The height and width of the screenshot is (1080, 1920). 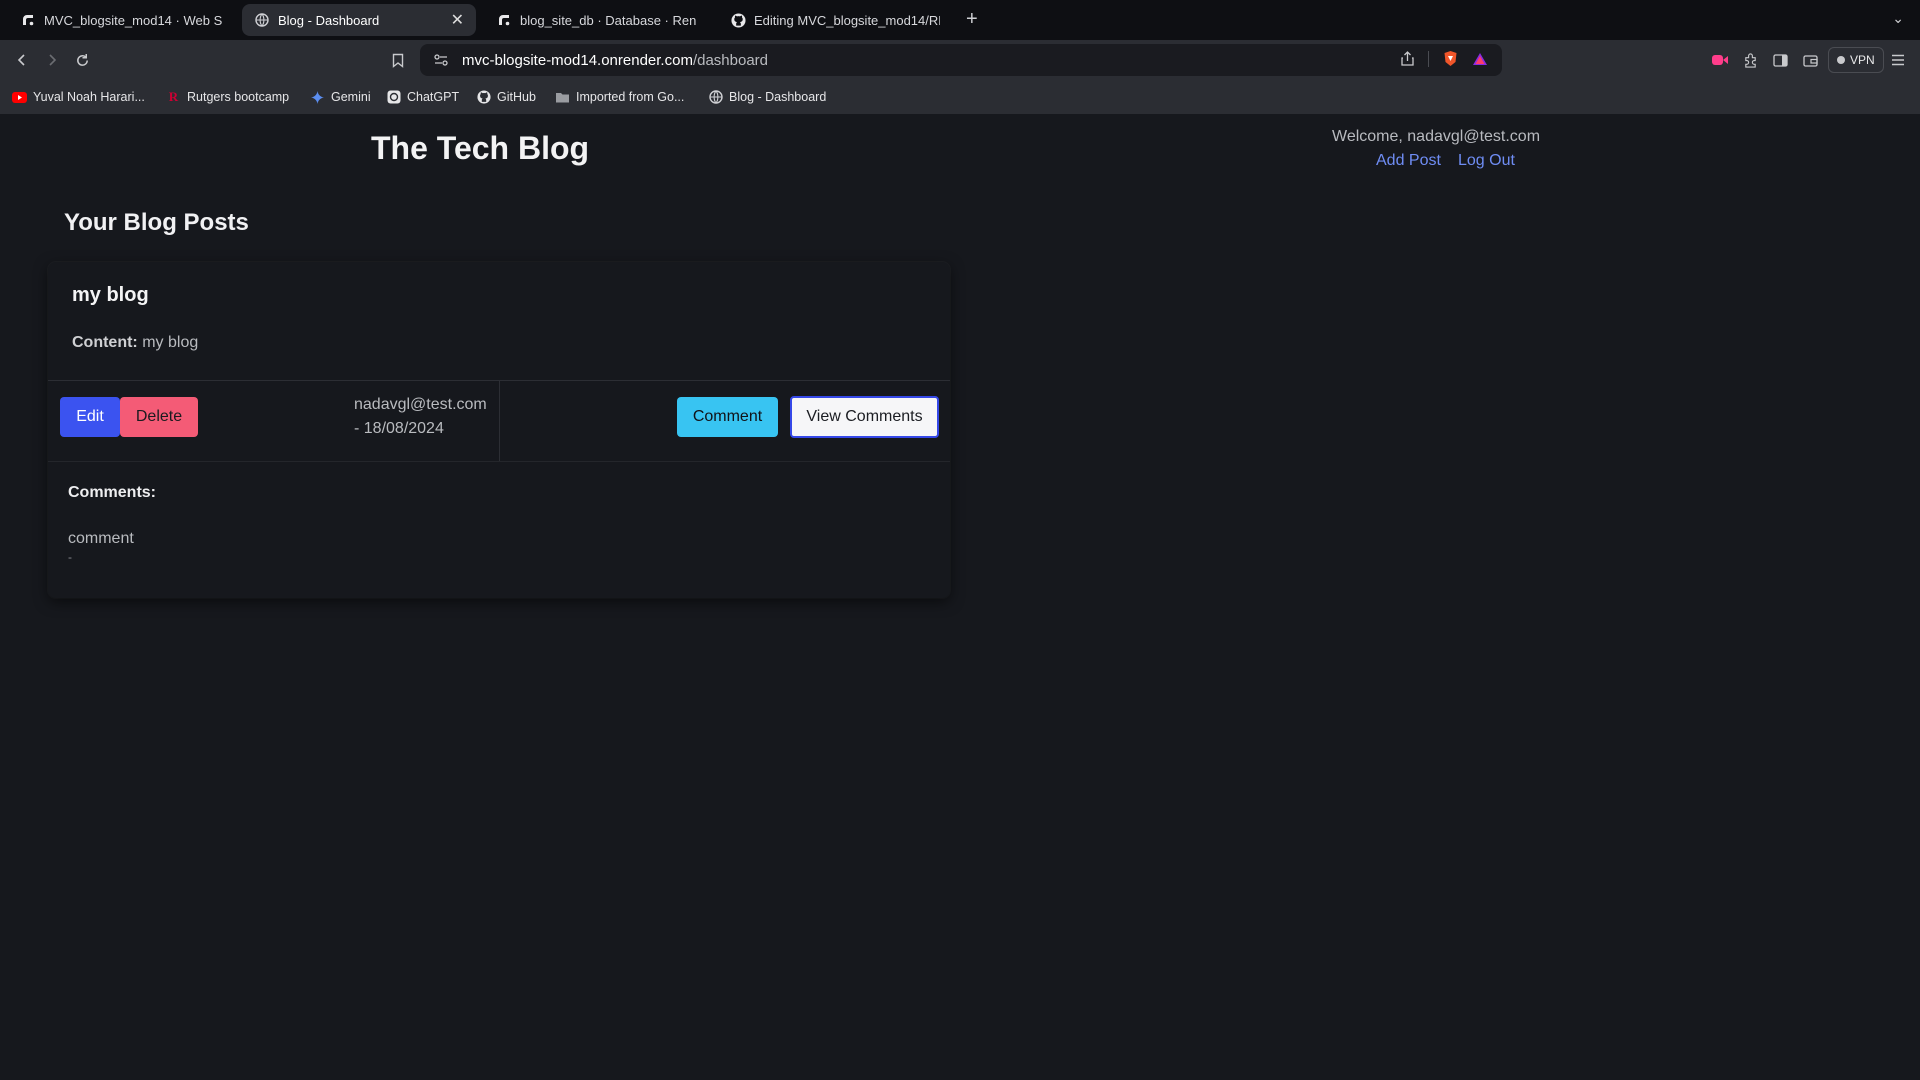 What do you see at coordinates (22, 60) in the screenshot?
I see `back-icon` at bounding box center [22, 60].